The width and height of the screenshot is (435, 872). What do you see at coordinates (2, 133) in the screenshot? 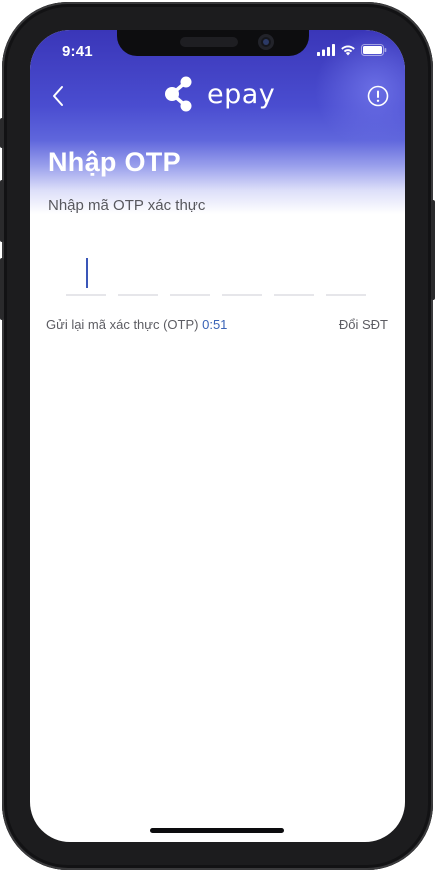
I see `mute-switch` at bounding box center [2, 133].